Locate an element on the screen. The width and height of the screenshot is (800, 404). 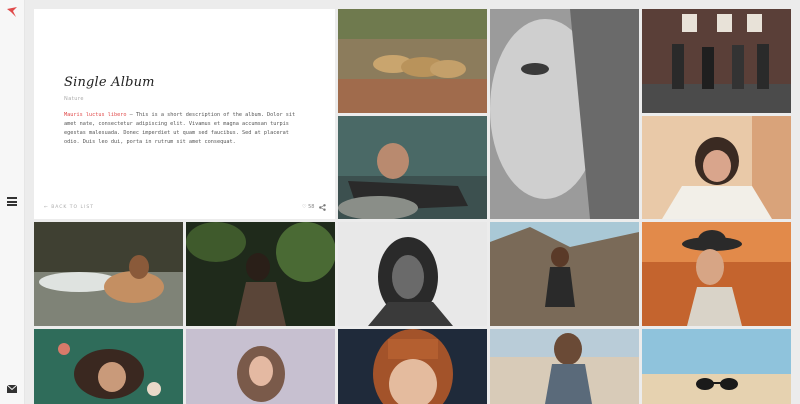
envelope-icon is located at coordinates (12, 389).